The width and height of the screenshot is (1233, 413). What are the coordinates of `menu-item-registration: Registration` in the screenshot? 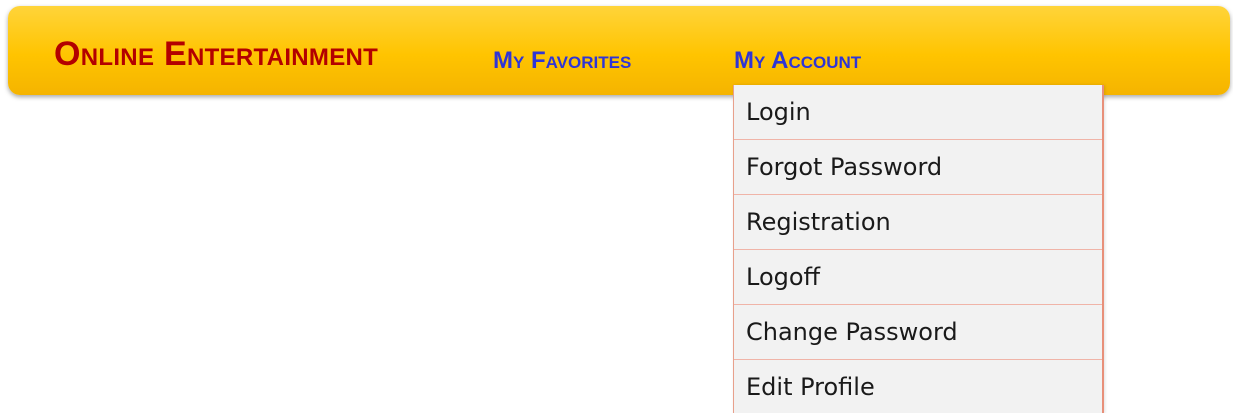 It's located at (918, 222).